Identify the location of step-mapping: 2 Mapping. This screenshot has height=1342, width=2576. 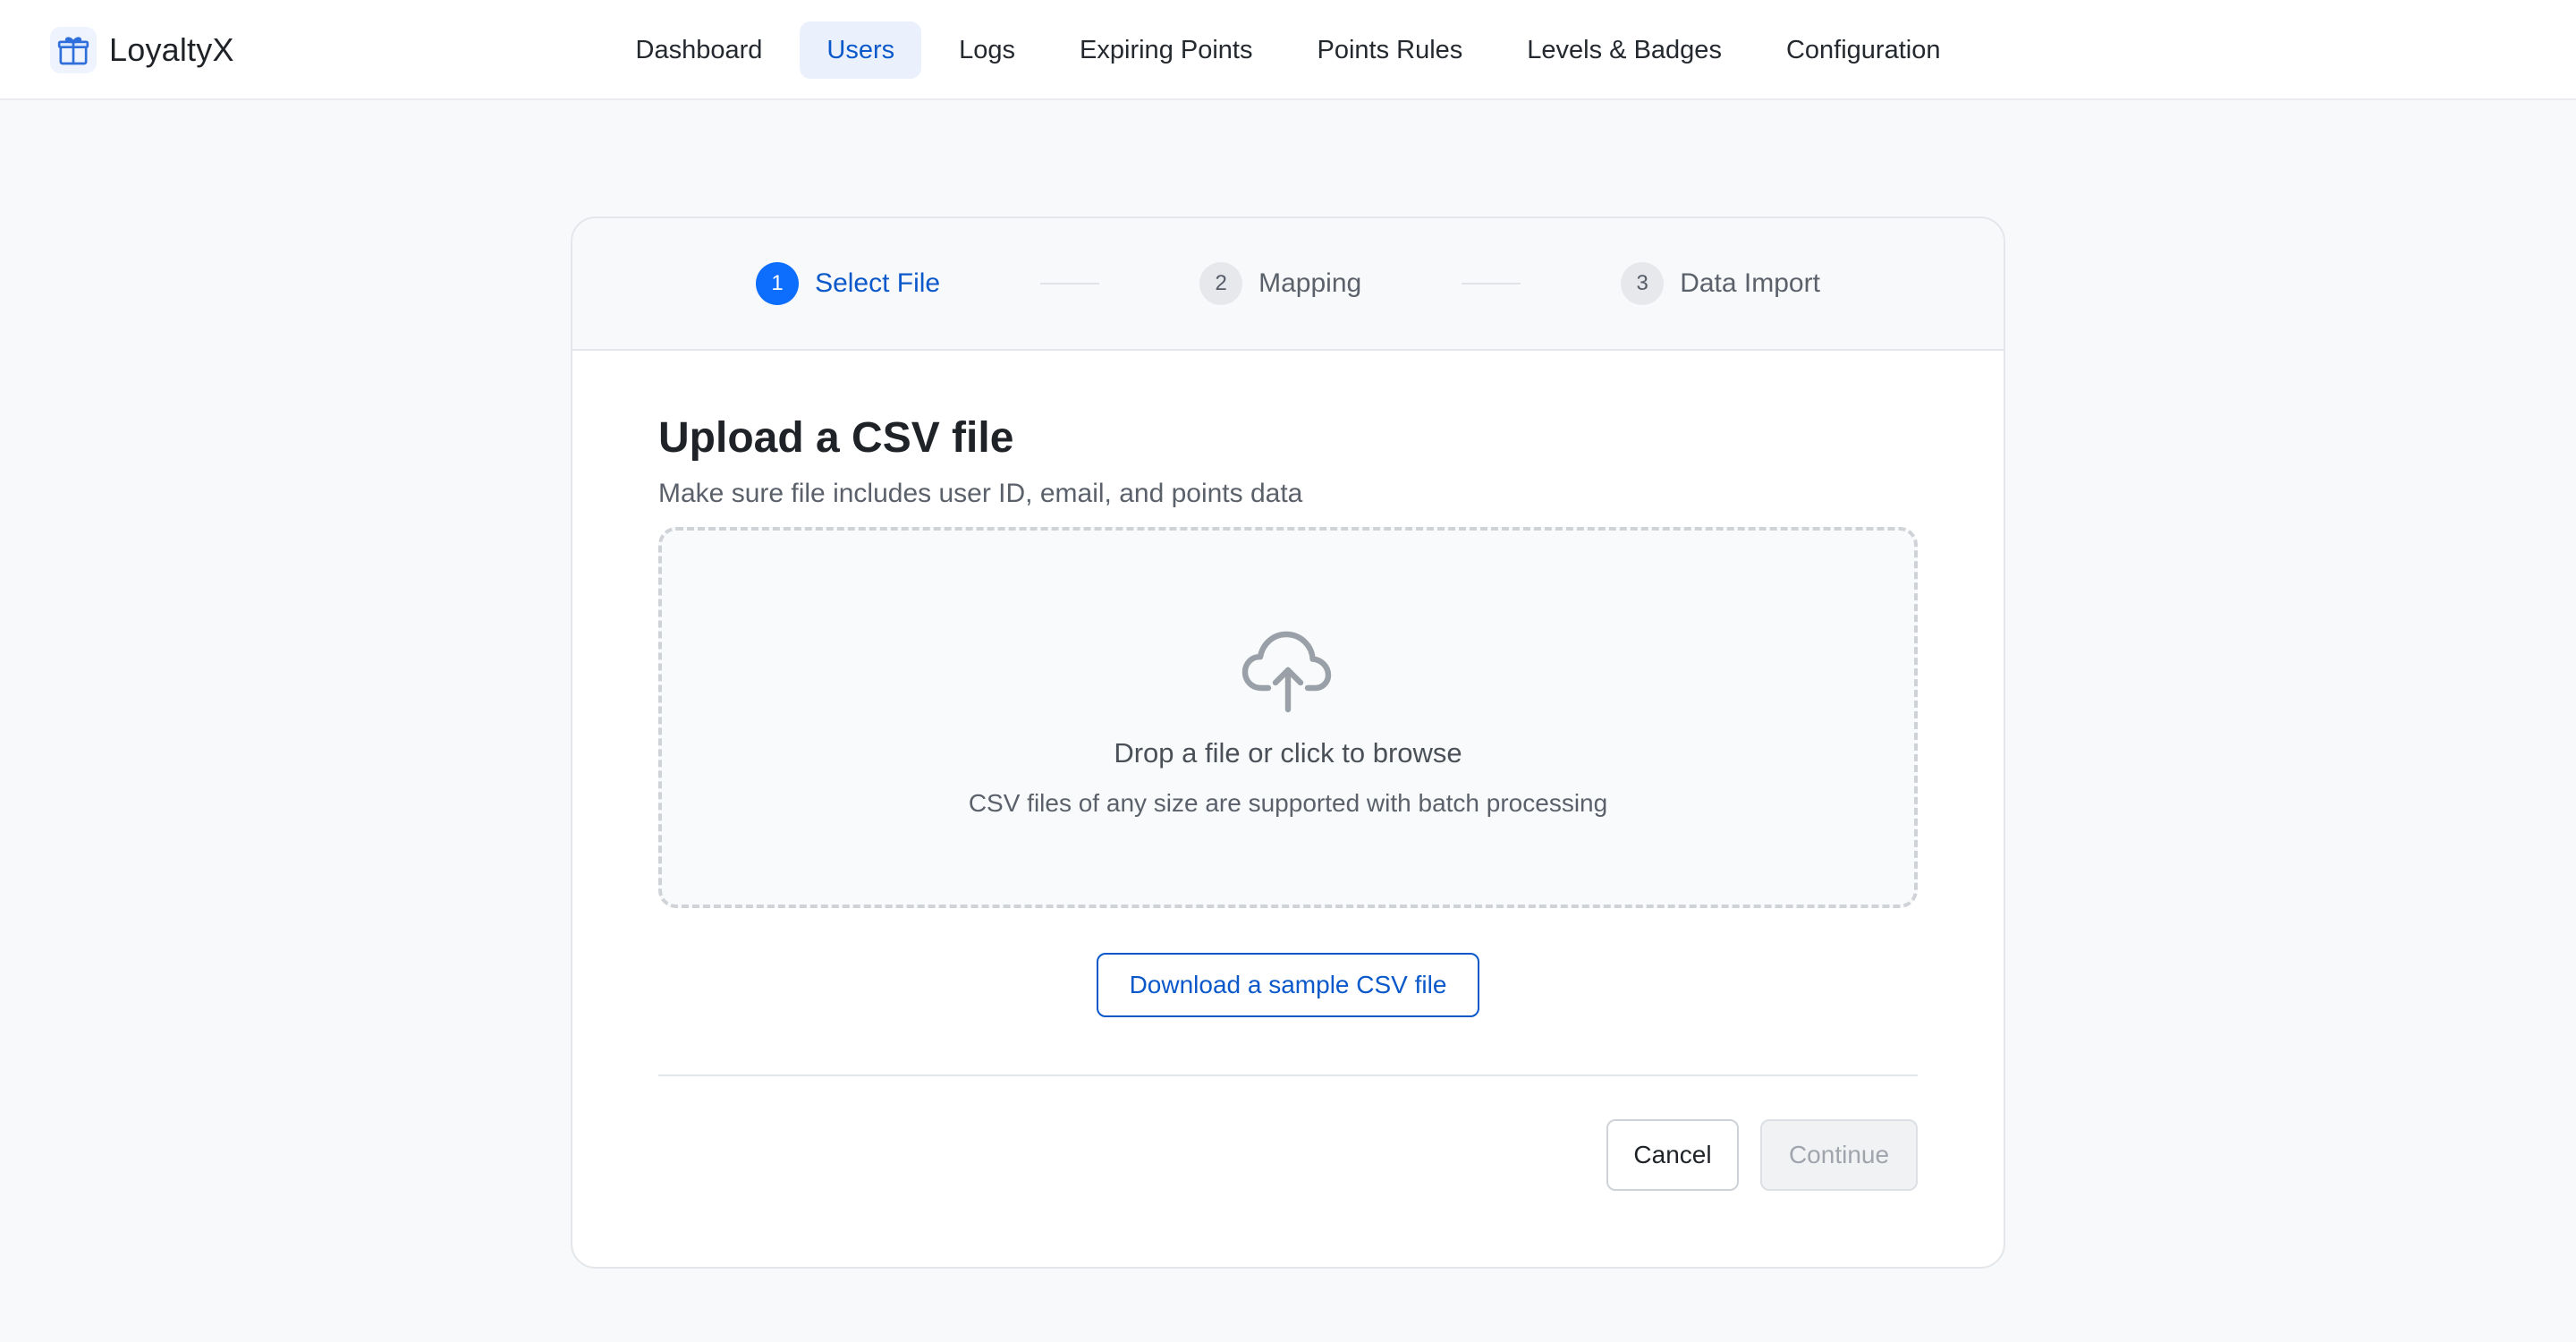
(1280, 283).